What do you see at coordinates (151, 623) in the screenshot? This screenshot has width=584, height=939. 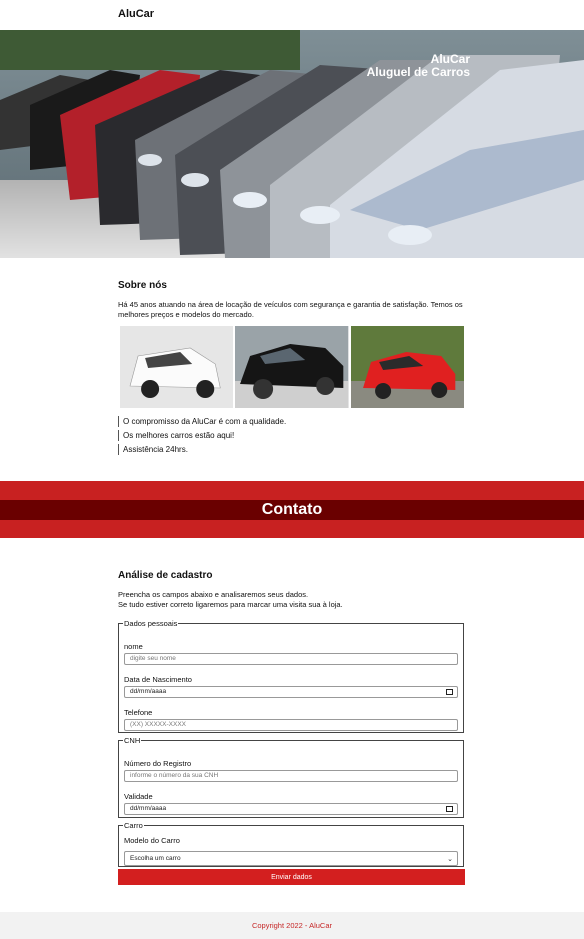 I see `fieldset-legend: Dados pessoais` at bounding box center [151, 623].